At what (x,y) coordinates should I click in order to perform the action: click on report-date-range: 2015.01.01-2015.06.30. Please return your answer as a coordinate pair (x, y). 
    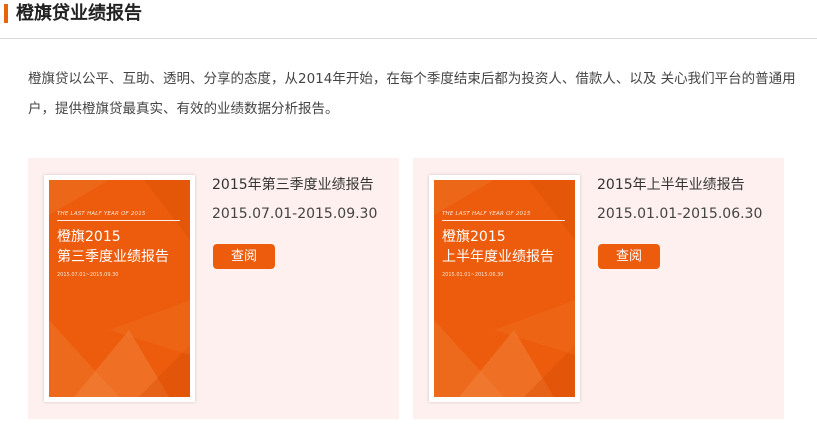
    Looking at the image, I should click on (680, 214).